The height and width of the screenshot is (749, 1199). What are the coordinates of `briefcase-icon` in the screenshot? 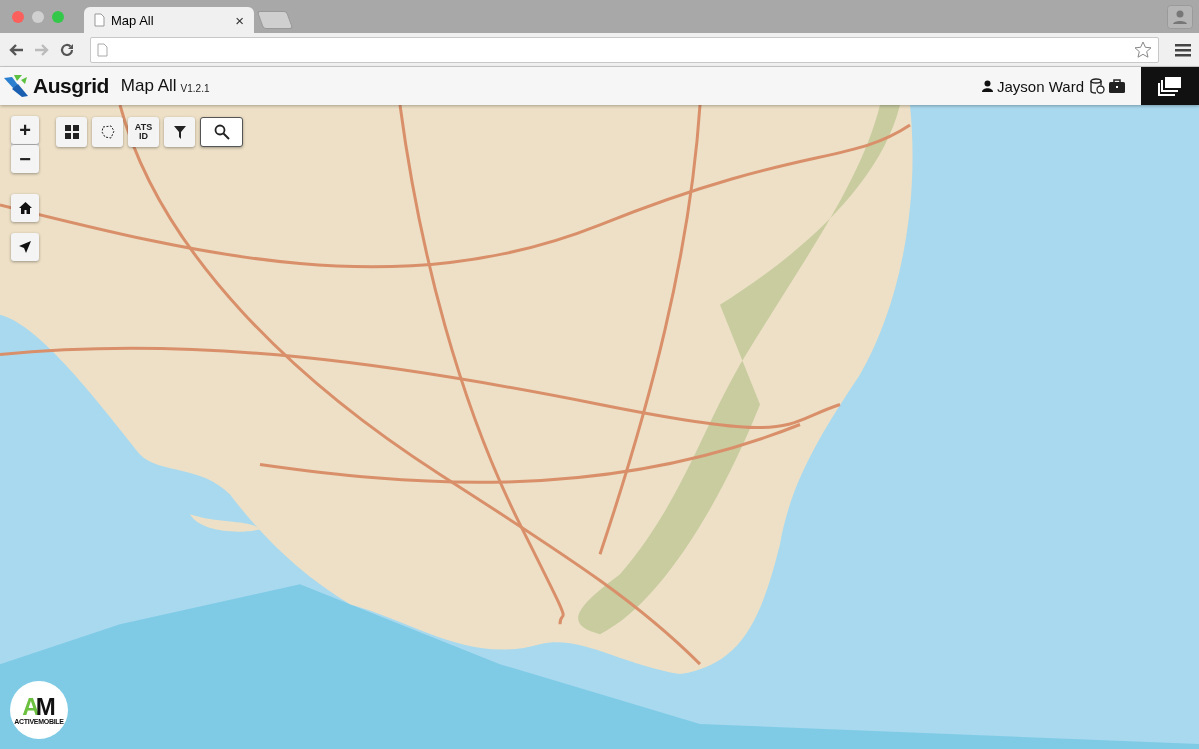 It's located at (1117, 86).